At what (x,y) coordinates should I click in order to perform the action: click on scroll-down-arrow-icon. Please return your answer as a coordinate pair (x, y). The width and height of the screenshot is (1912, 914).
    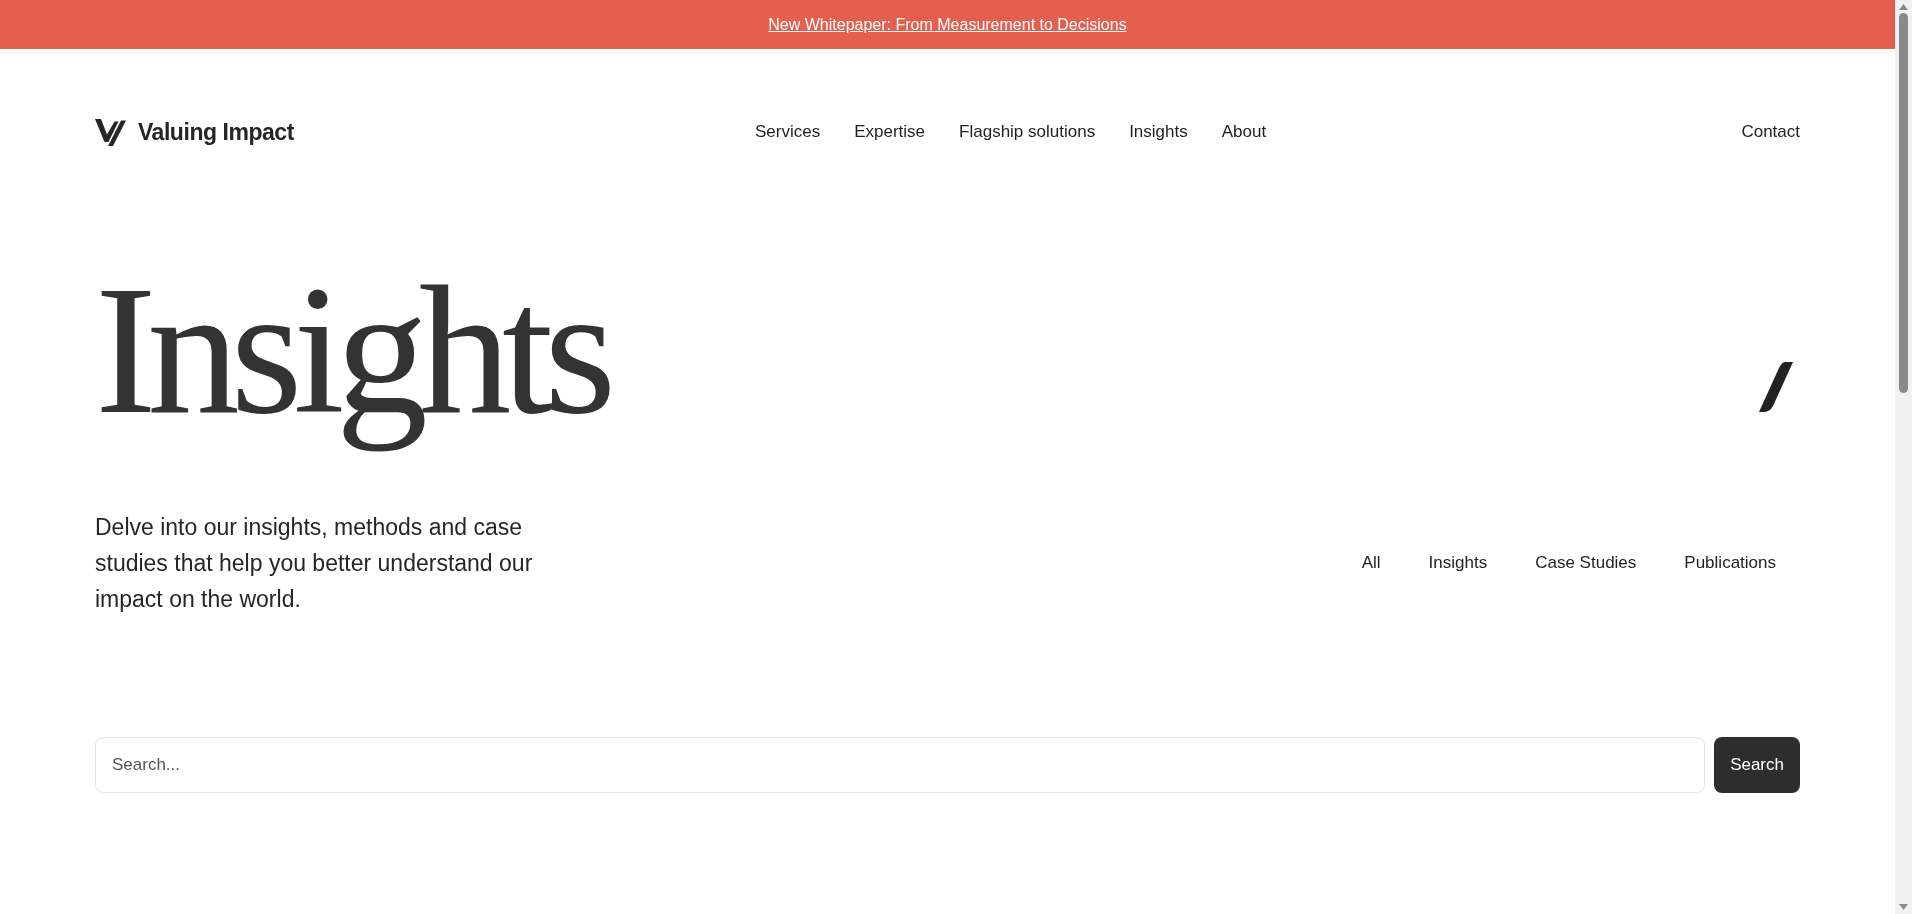
    Looking at the image, I should click on (1903, 907).